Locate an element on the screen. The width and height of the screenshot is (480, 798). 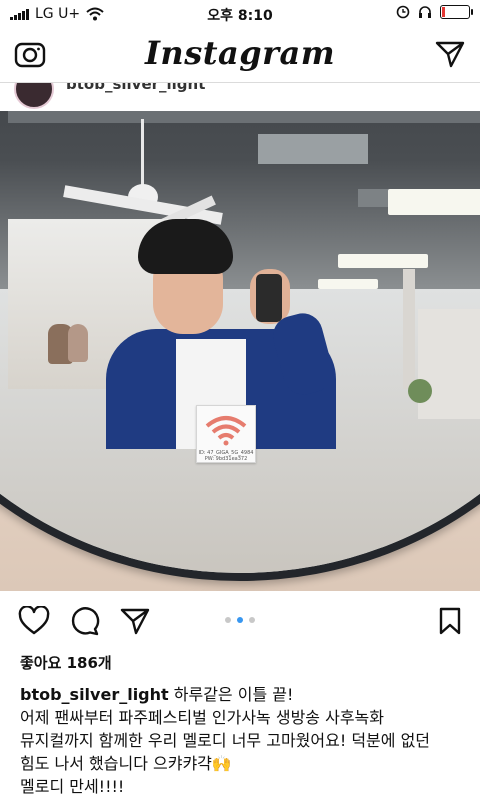
carousel-indicator is located at coordinates (240, 620).